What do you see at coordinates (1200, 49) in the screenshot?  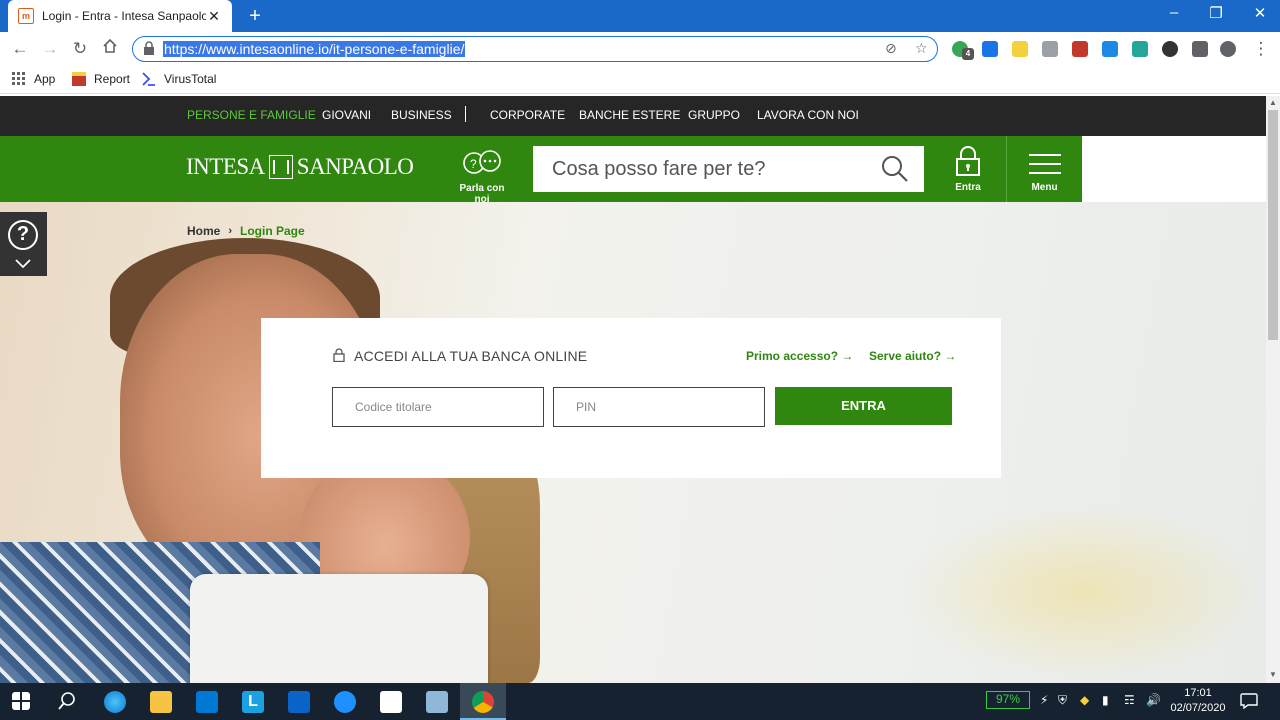 I see `extensions-puzzle-icon` at bounding box center [1200, 49].